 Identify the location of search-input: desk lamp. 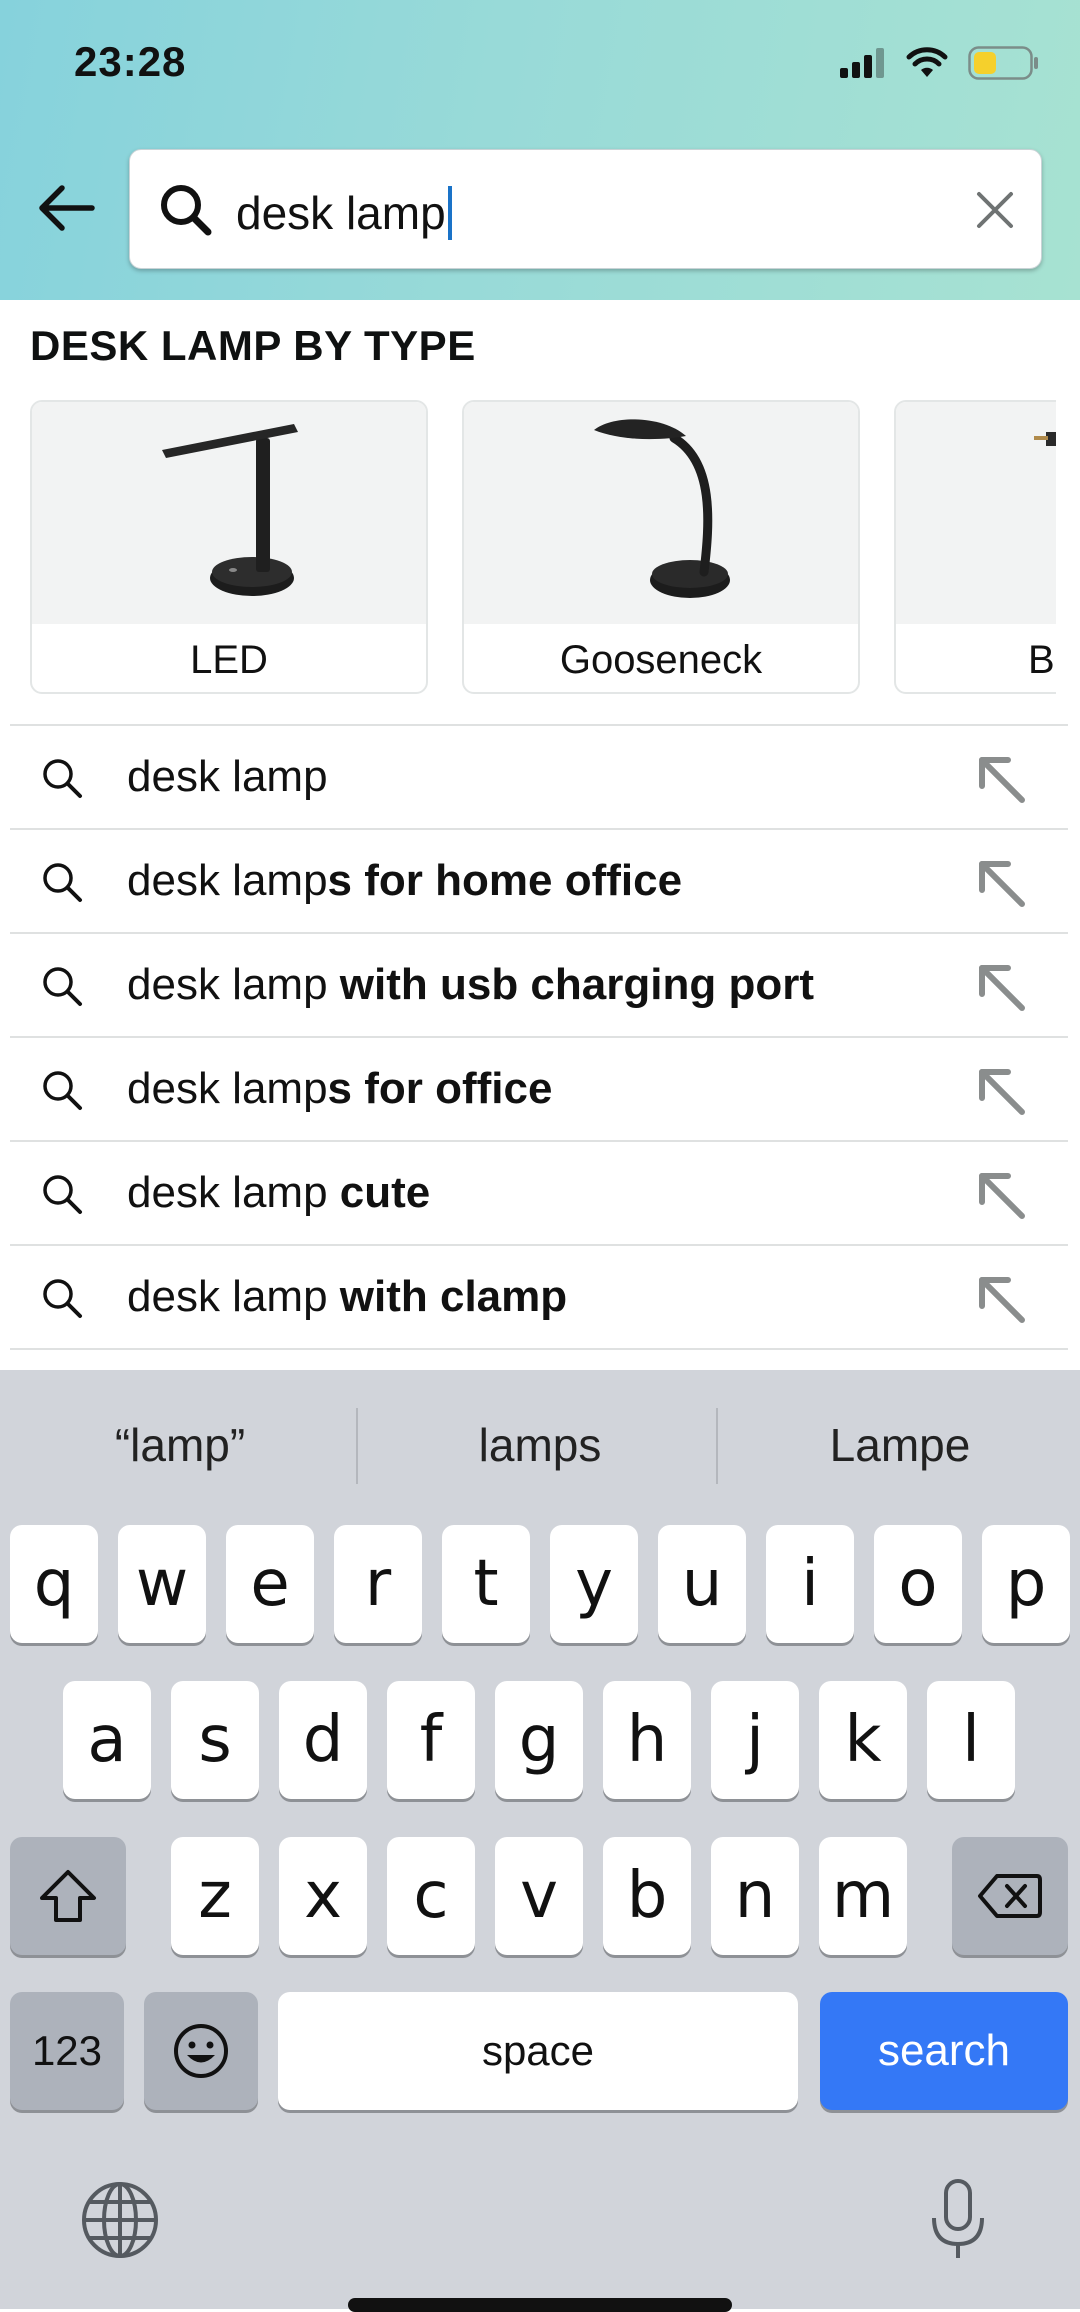
(585, 209).